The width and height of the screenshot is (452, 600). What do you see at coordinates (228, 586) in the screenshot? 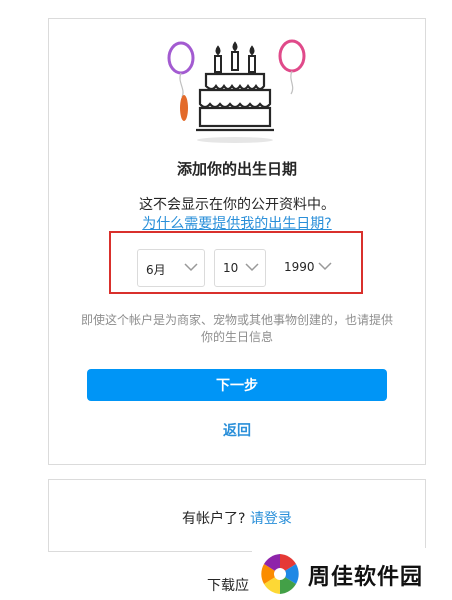
I see `download-app-text: 下载应` at bounding box center [228, 586].